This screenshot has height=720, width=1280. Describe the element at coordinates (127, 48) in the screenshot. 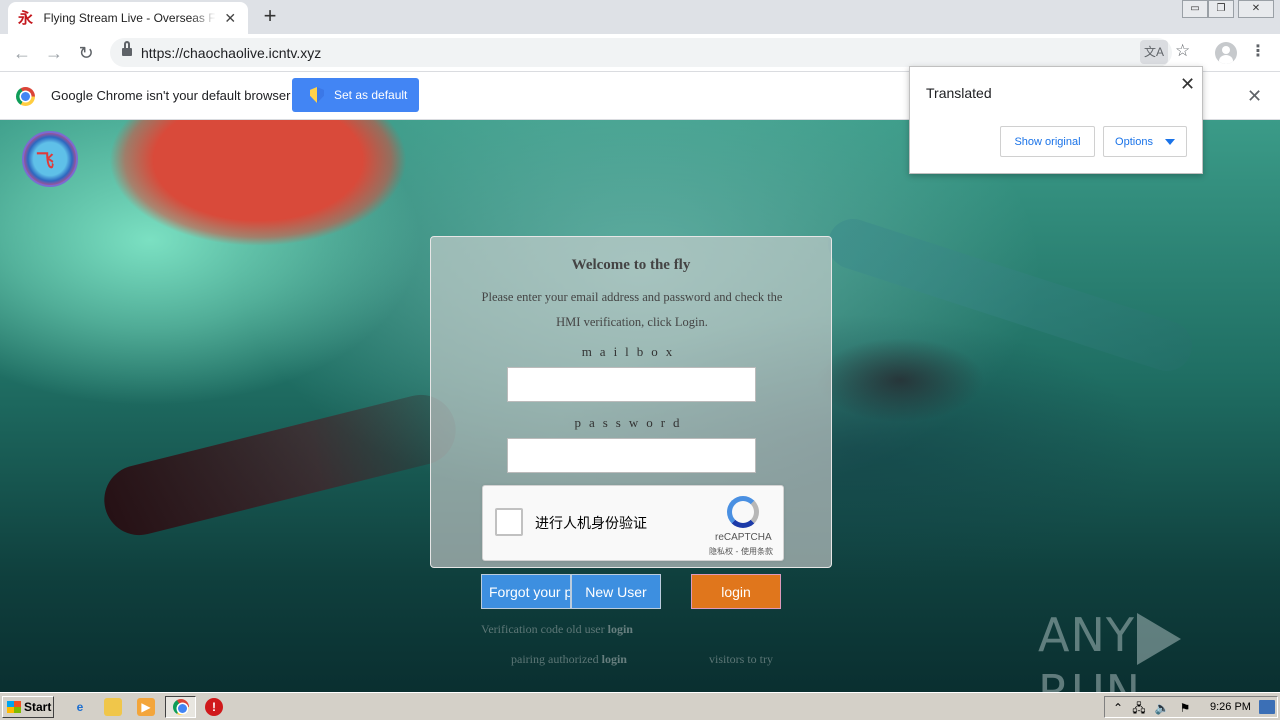

I see `lock-icon` at that location.